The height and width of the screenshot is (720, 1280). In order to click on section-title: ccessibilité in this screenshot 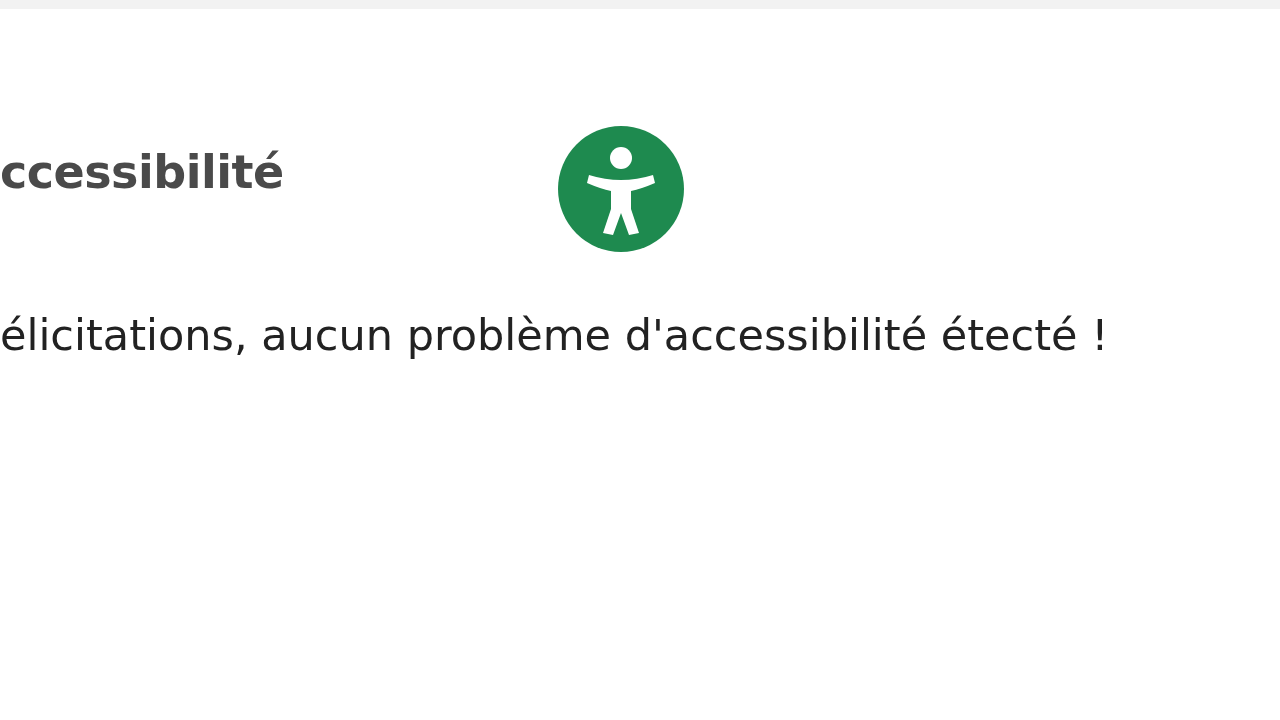, I will do `click(142, 172)`.